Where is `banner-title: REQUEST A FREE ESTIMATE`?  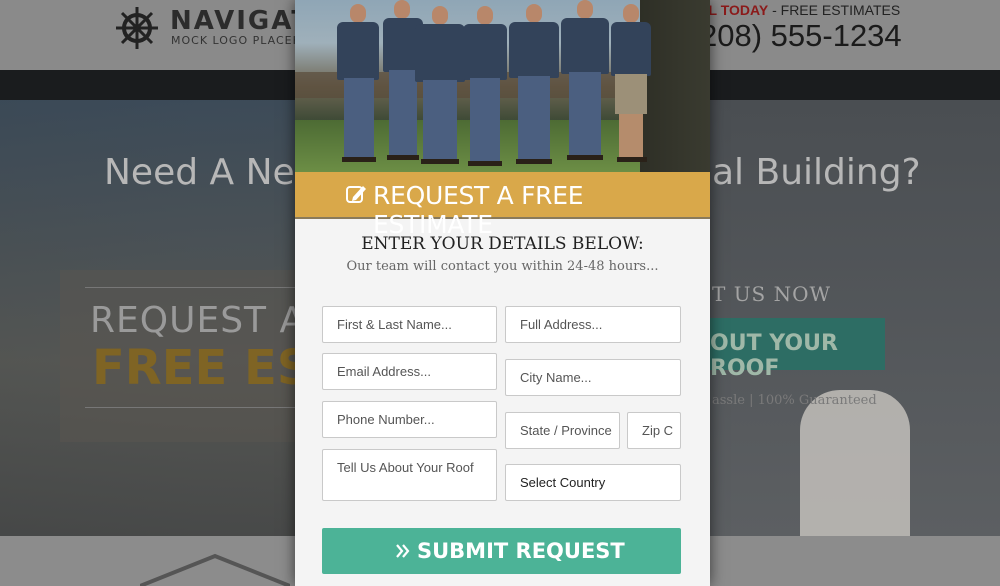
banner-title: REQUEST A FREE ESTIMATE is located at coordinates (478, 210).